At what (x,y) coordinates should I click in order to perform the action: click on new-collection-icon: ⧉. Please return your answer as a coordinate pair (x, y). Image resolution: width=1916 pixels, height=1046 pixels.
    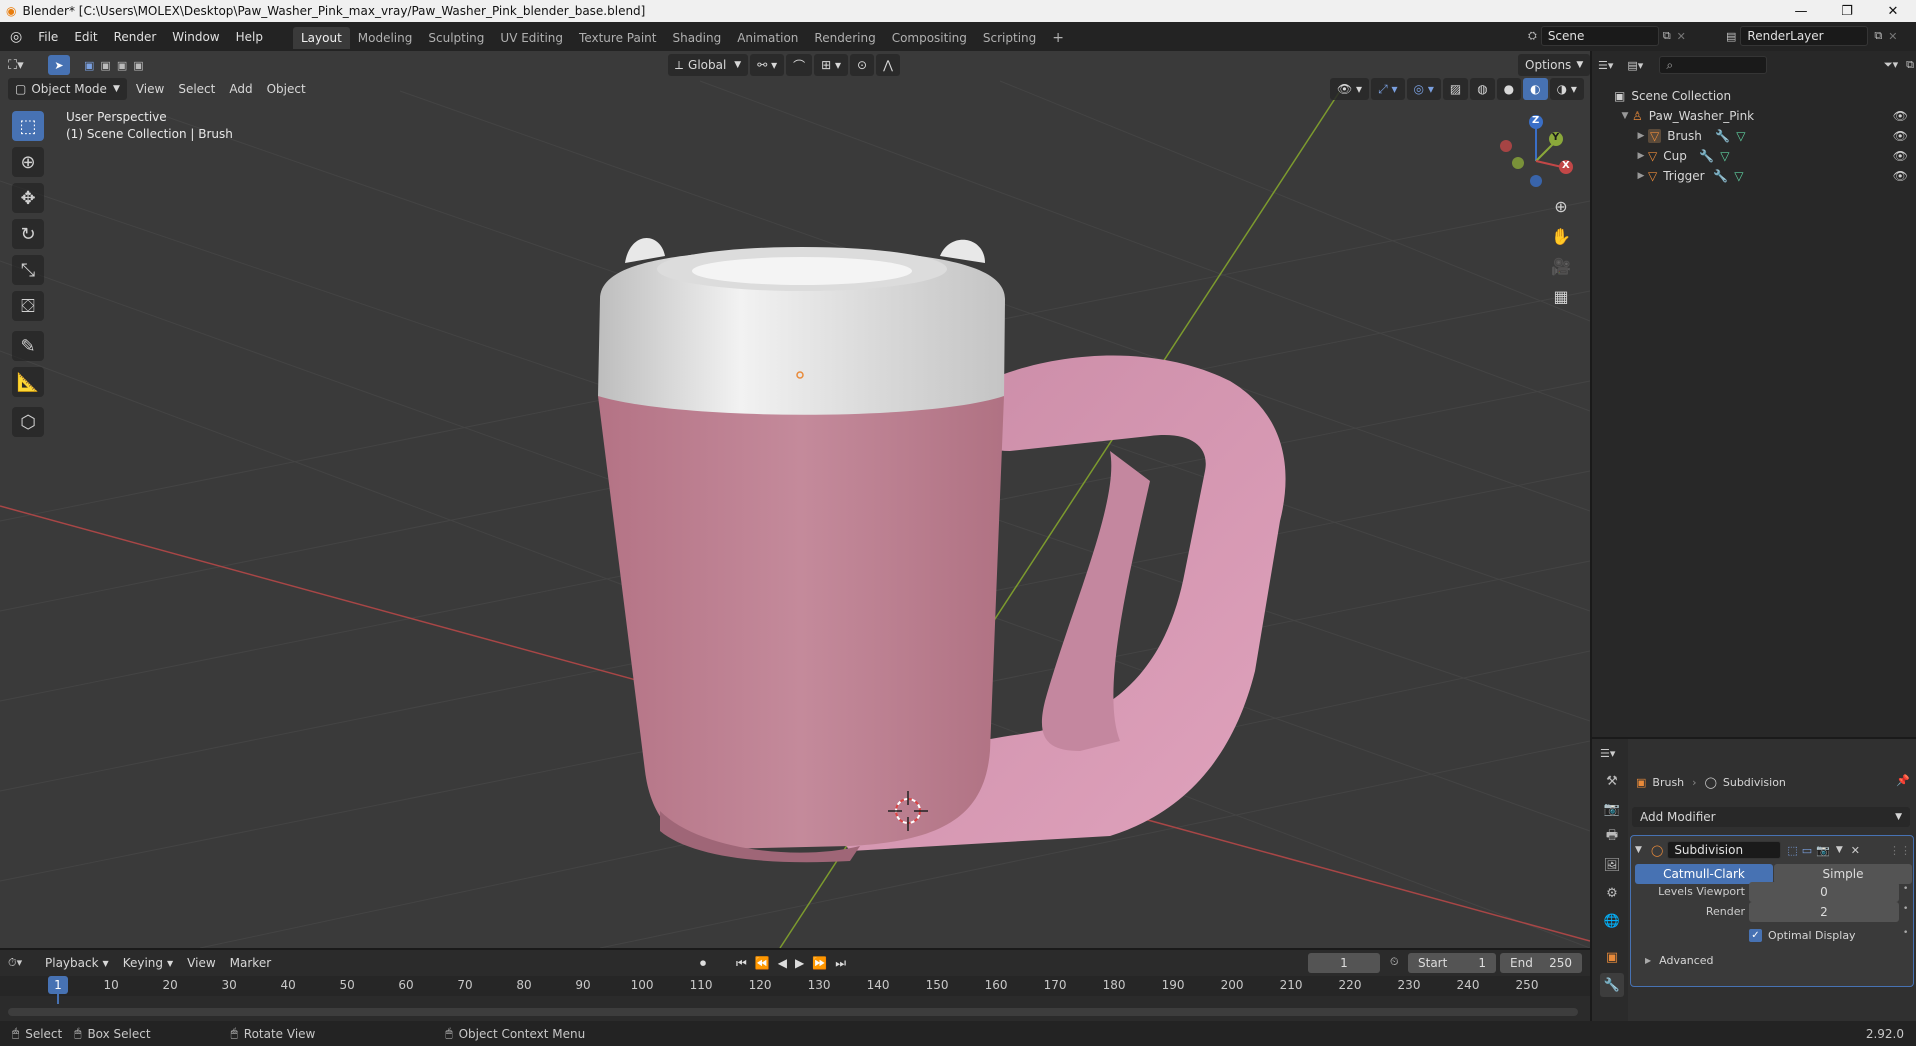
    Looking at the image, I should click on (1910, 65).